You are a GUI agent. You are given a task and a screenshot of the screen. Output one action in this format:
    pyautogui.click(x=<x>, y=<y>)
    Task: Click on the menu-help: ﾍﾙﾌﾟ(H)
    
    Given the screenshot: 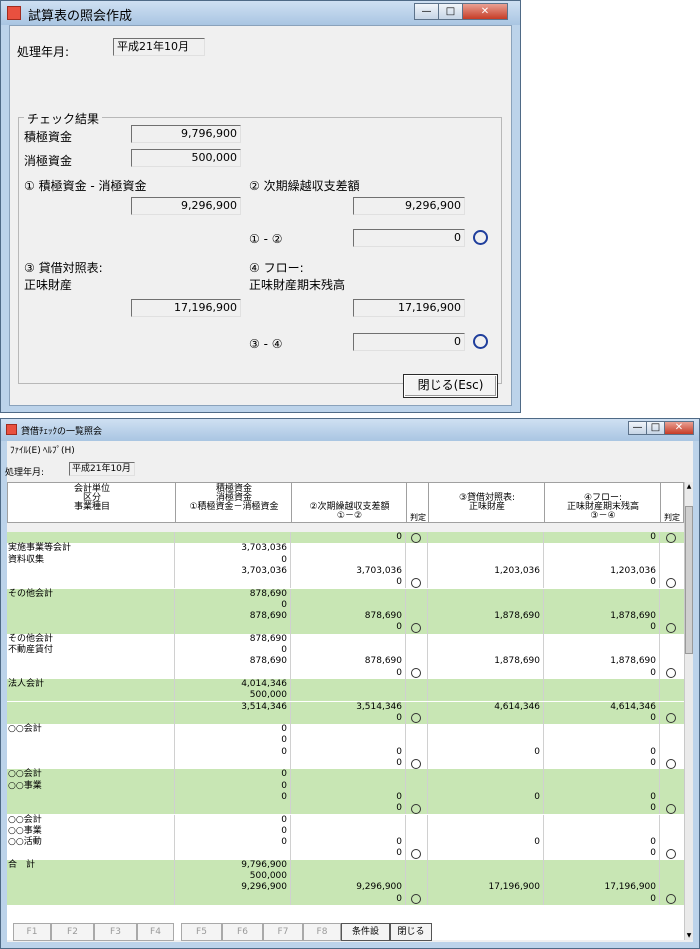 What is the action you would take?
    pyautogui.click(x=59, y=449)
    